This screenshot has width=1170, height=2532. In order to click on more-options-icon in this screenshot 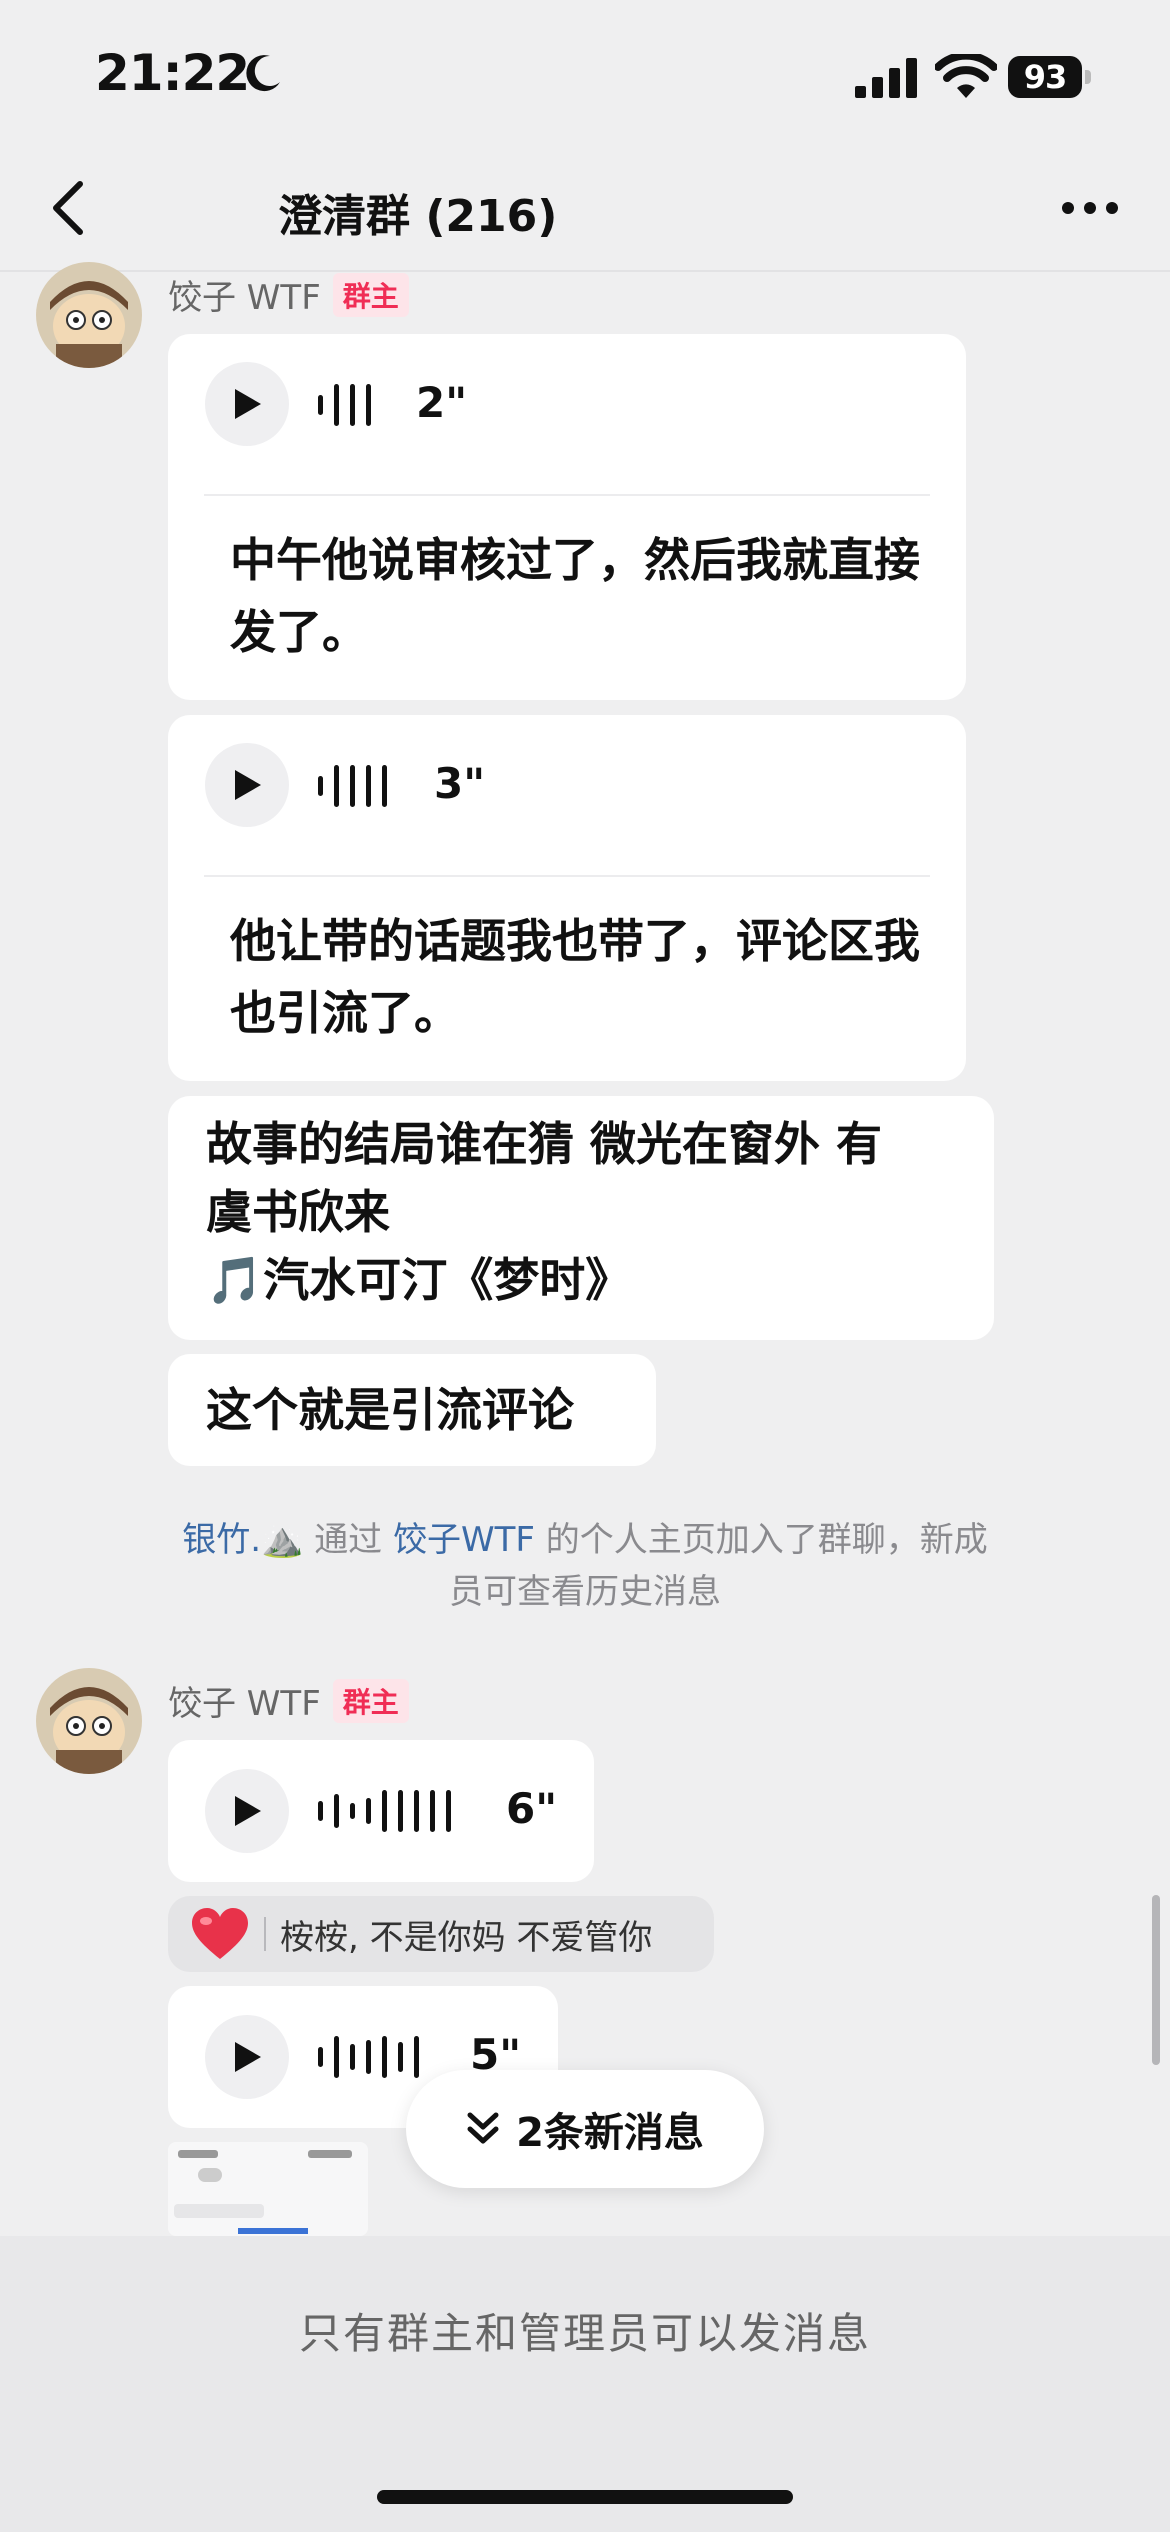, I will do `click(1090, 208)`.